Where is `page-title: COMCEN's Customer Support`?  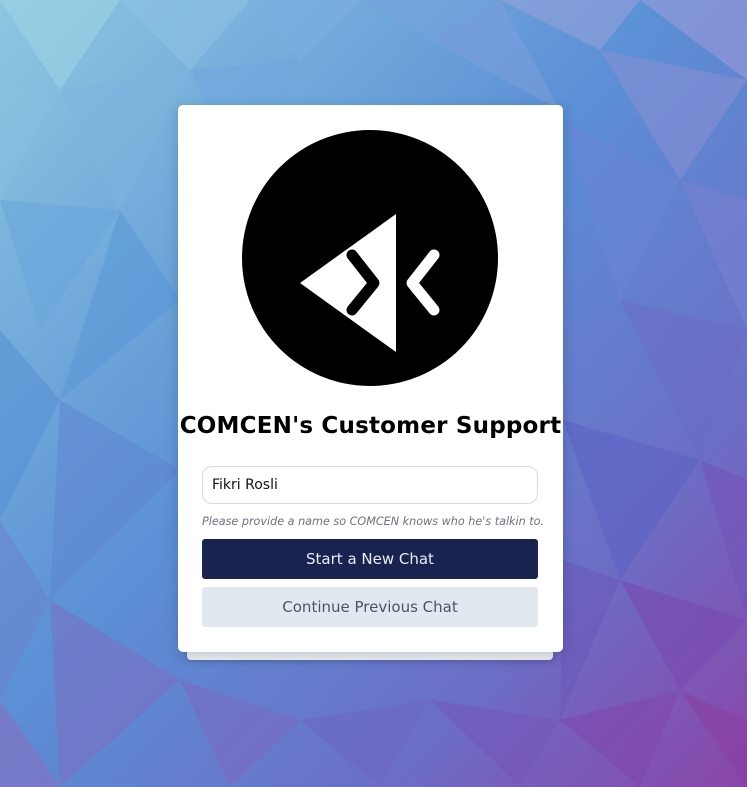
page-title: COMCEN's Customer Support is located at coordinates (370, 426).